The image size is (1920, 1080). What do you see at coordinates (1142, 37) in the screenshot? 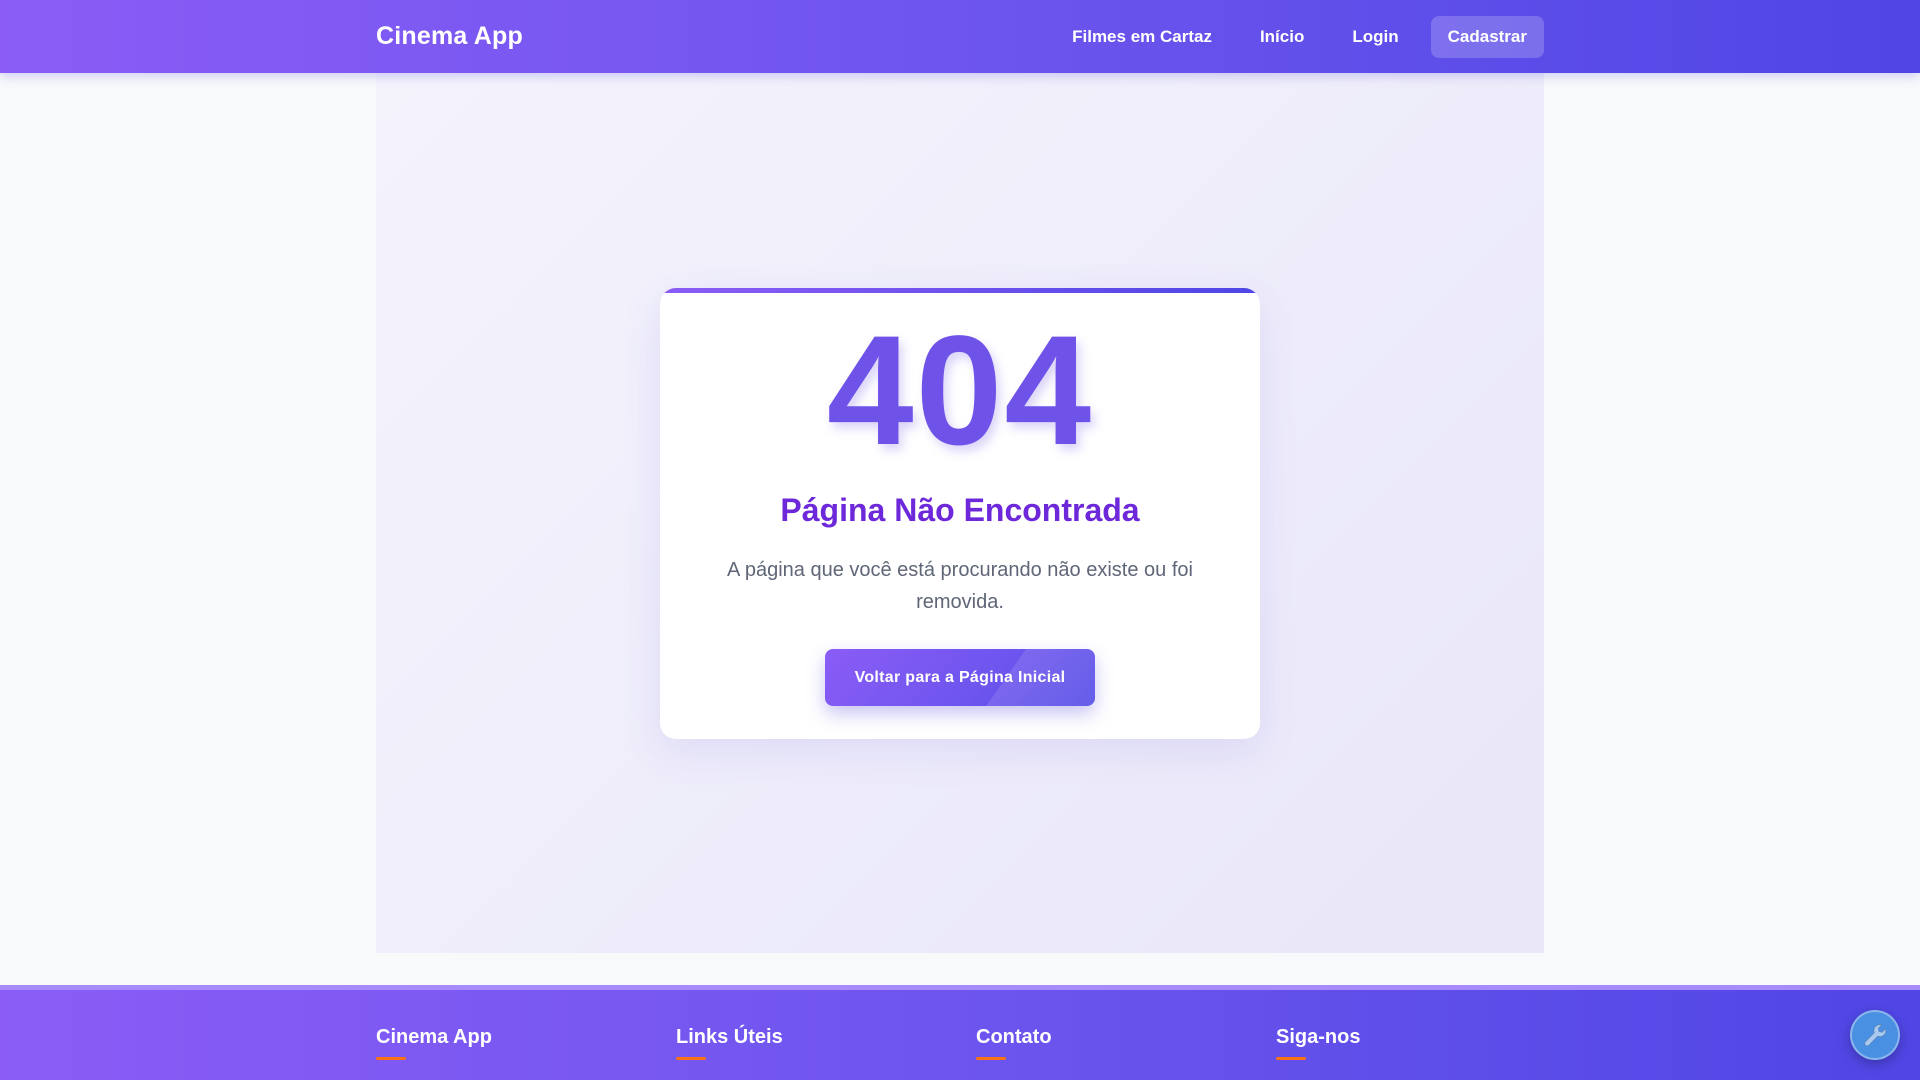
I see `nav-link-filmes-em-cartaz: Filmes em Cartaz` at bounding box center [1142, 37].